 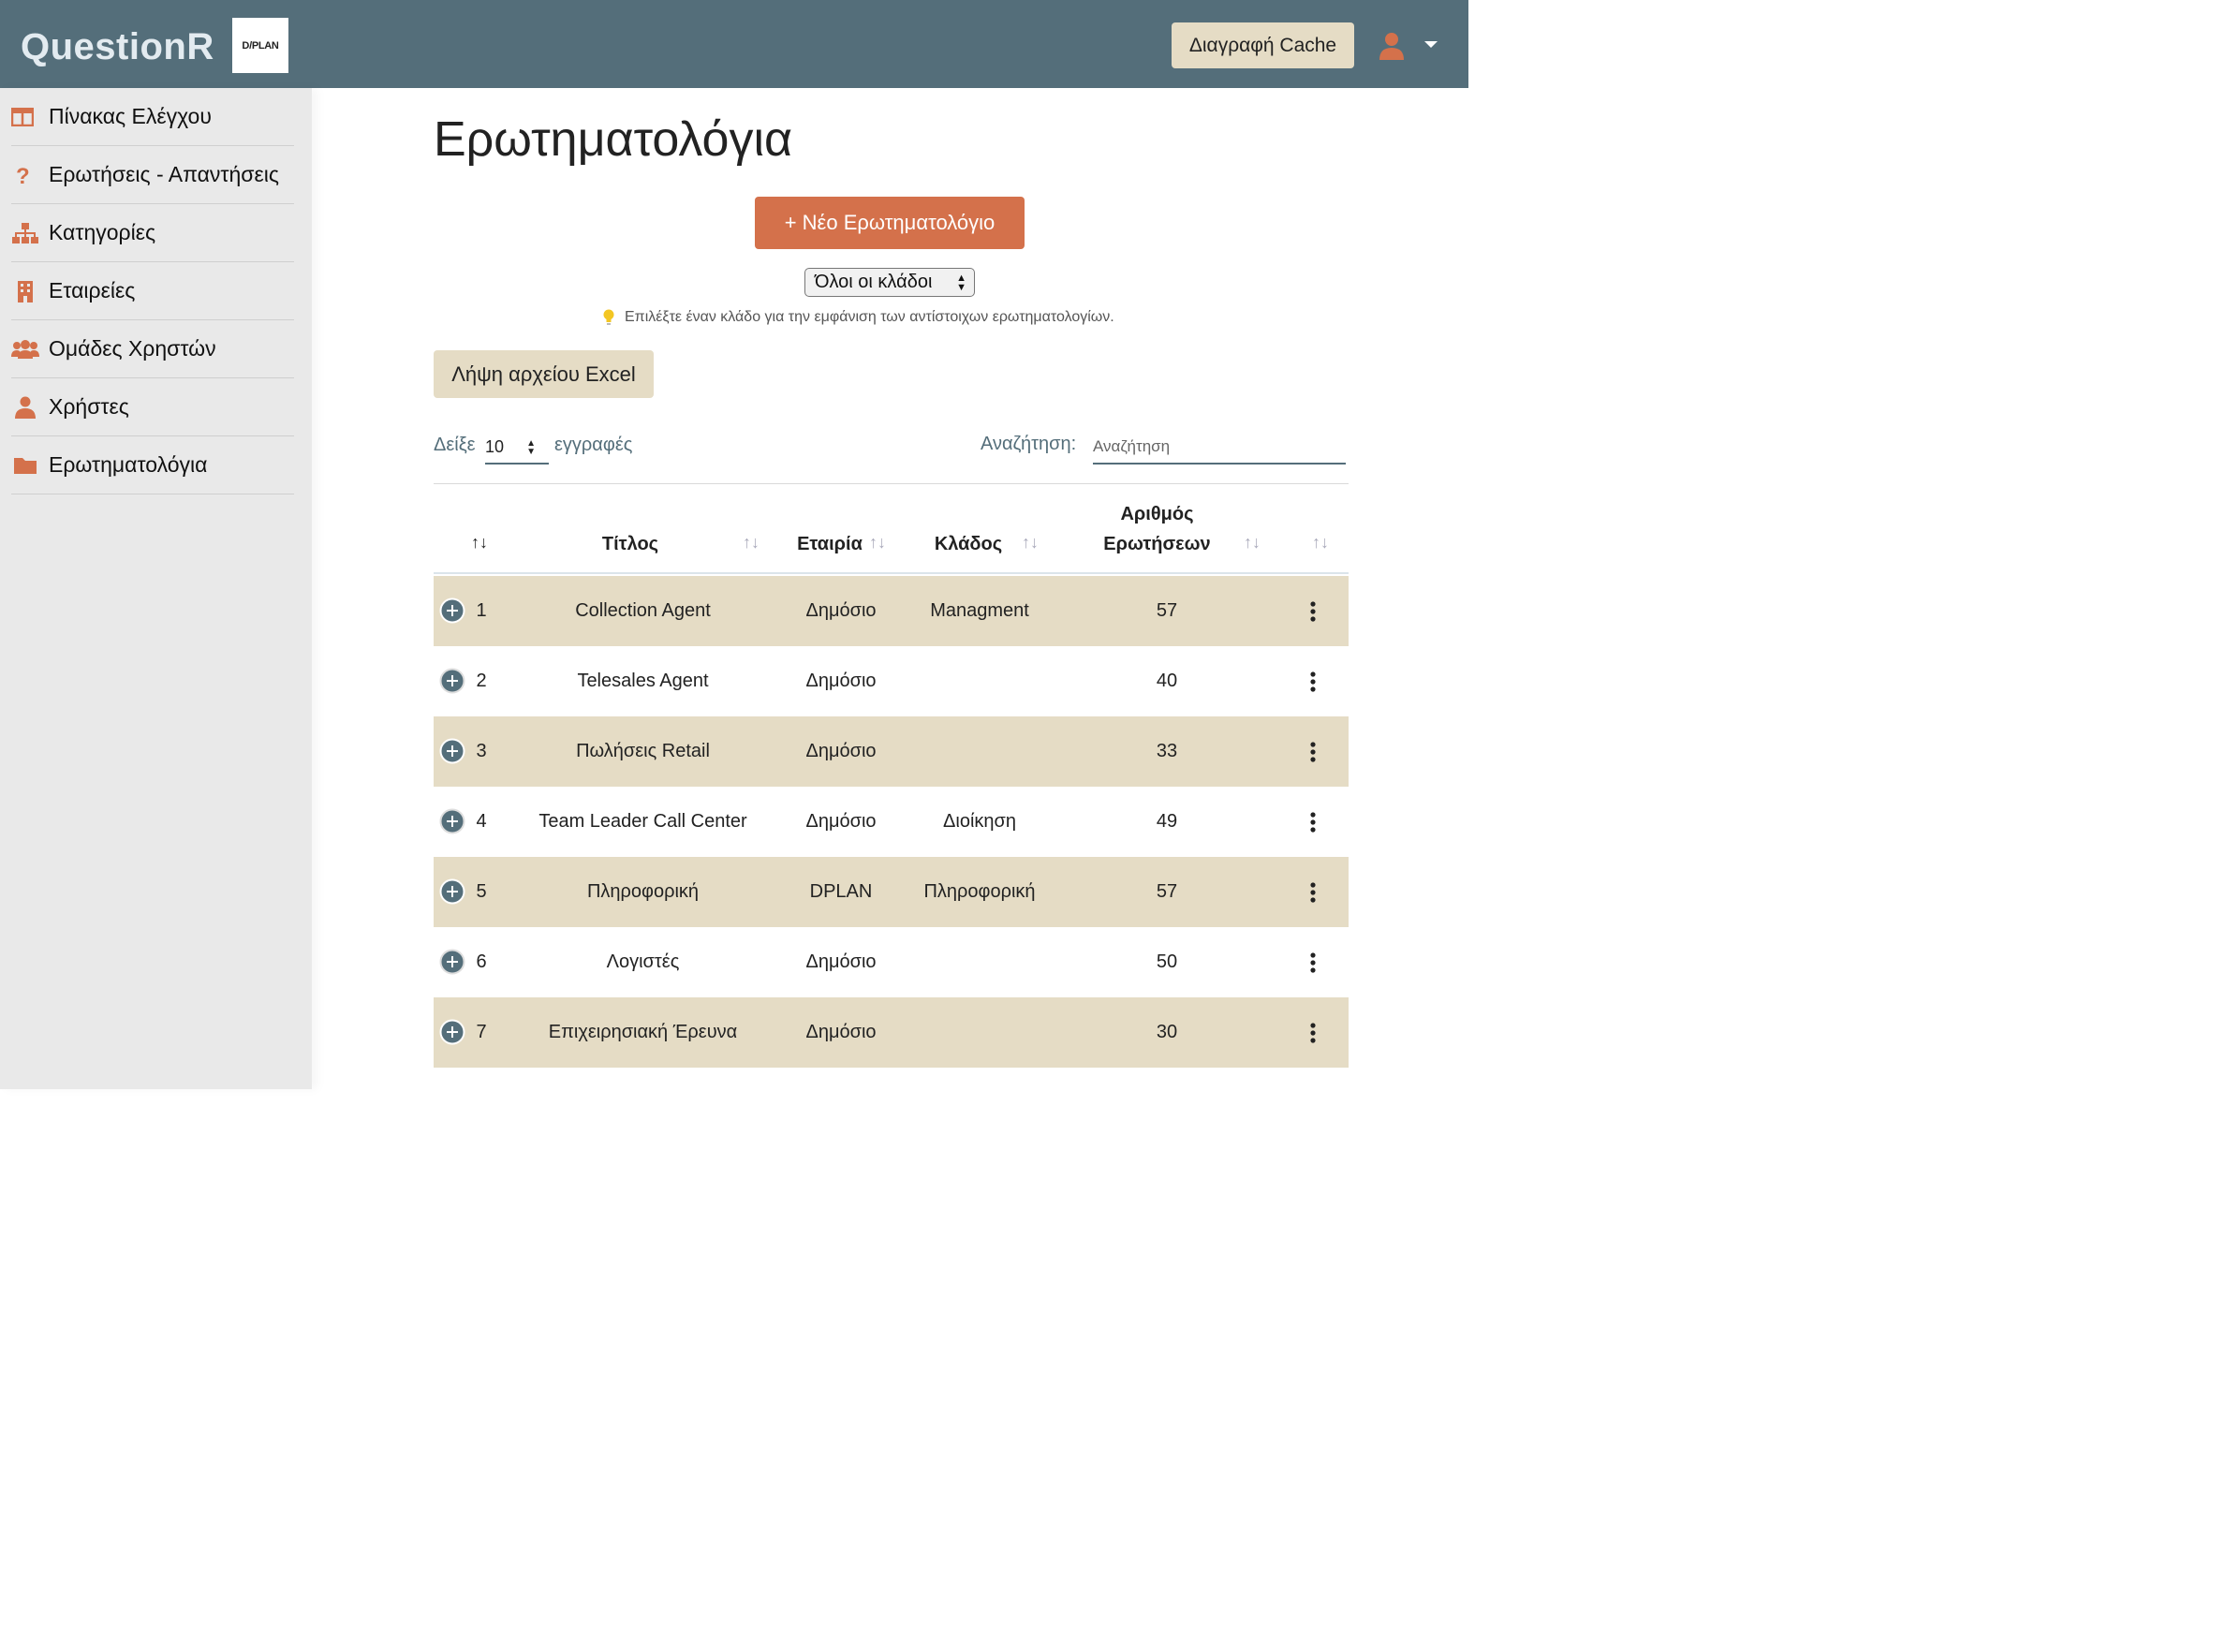 I want to click on user-menu-icon, so click(x=1392, y=46).